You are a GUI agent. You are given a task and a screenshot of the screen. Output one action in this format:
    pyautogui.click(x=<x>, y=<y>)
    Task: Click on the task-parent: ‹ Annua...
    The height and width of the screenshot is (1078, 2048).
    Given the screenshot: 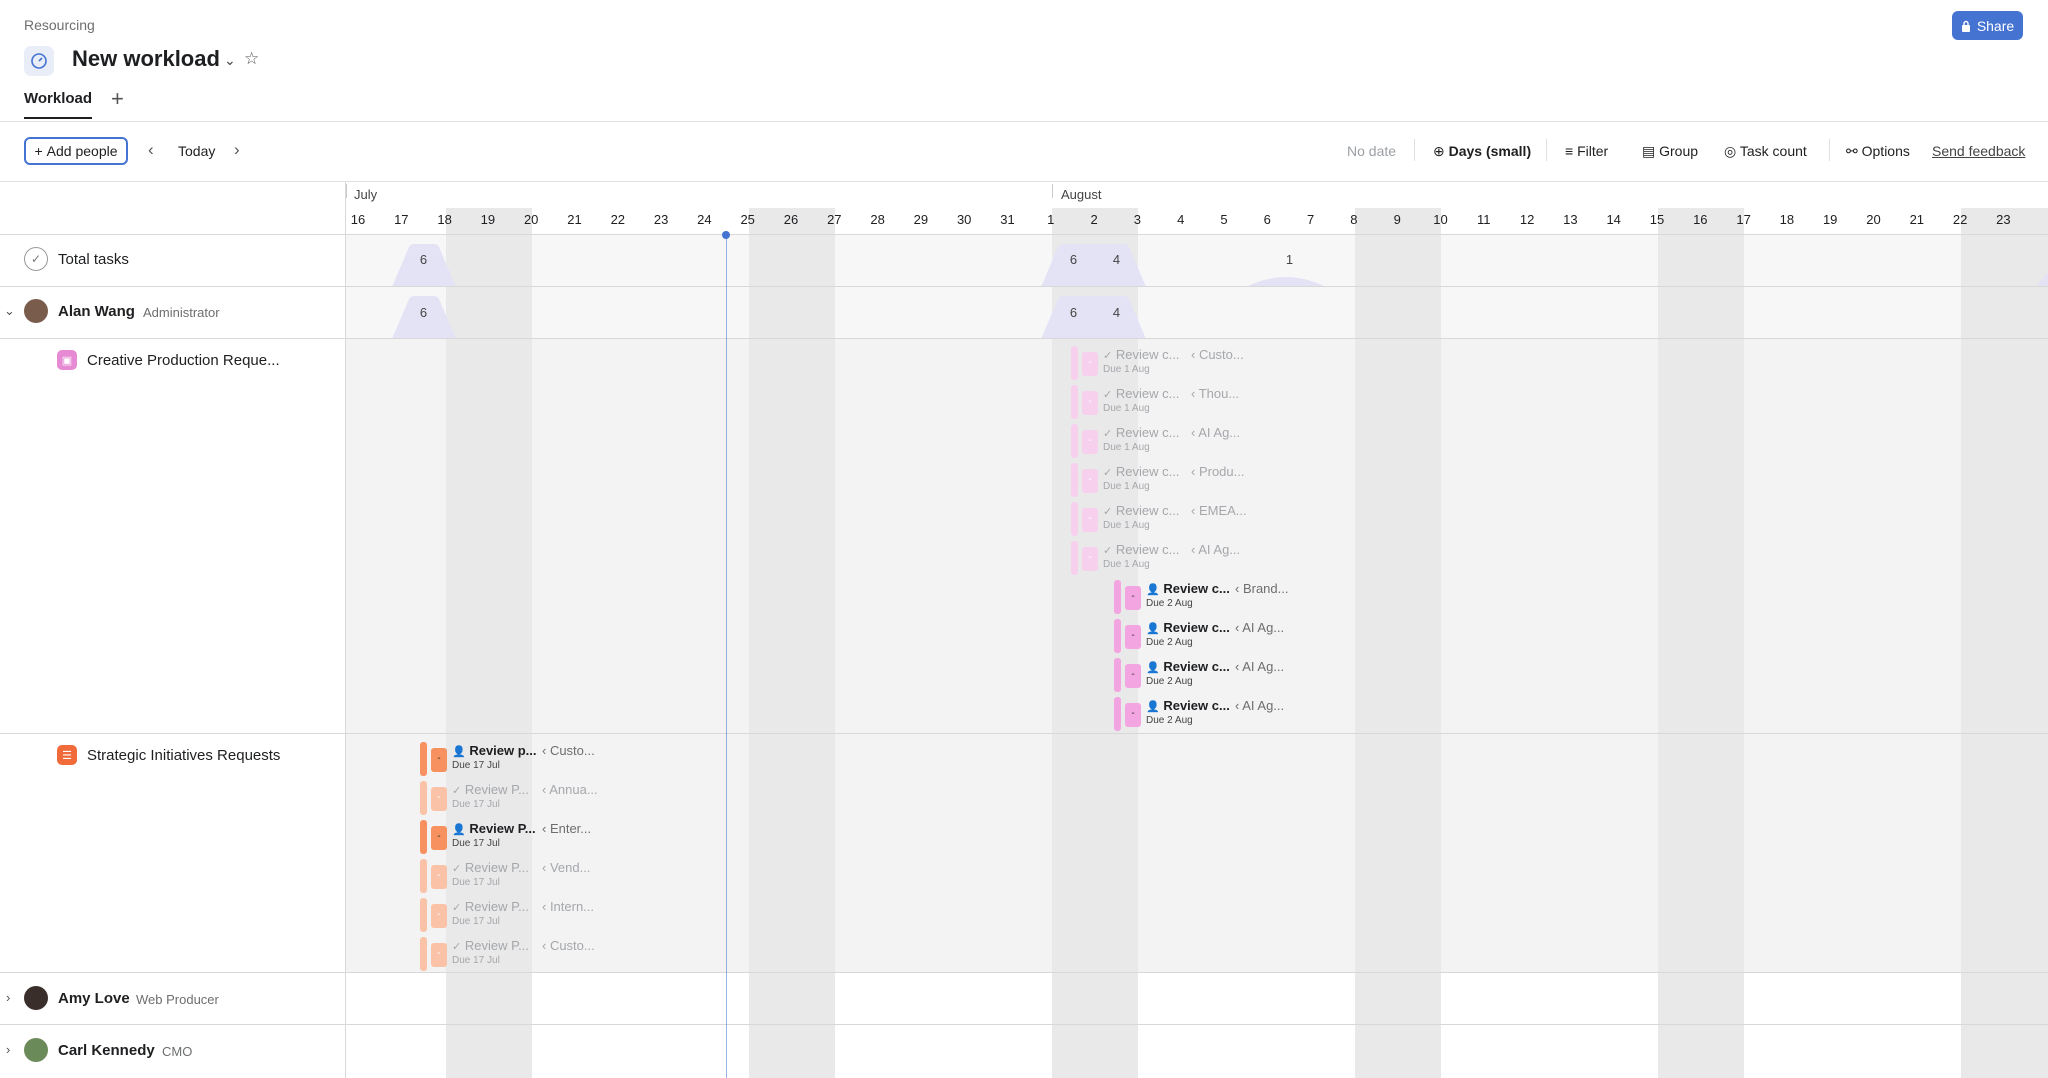 What is the action you would take?
    pyautogui.click(x=570, y=789)
    